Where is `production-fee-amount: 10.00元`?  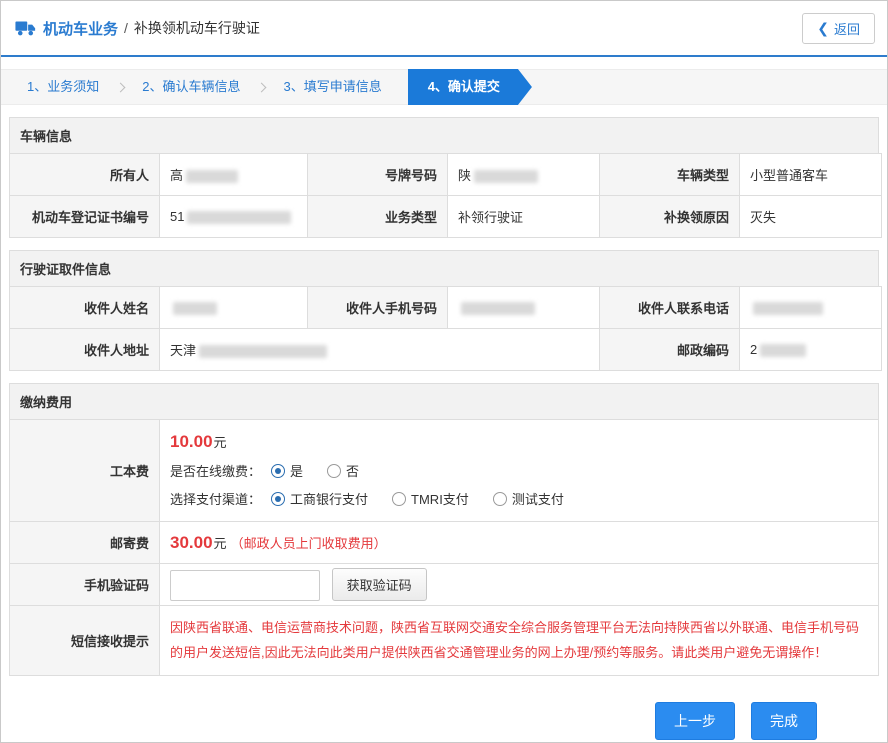
production-fee-amount: 10.00元 is located at coordinates (198, 441).